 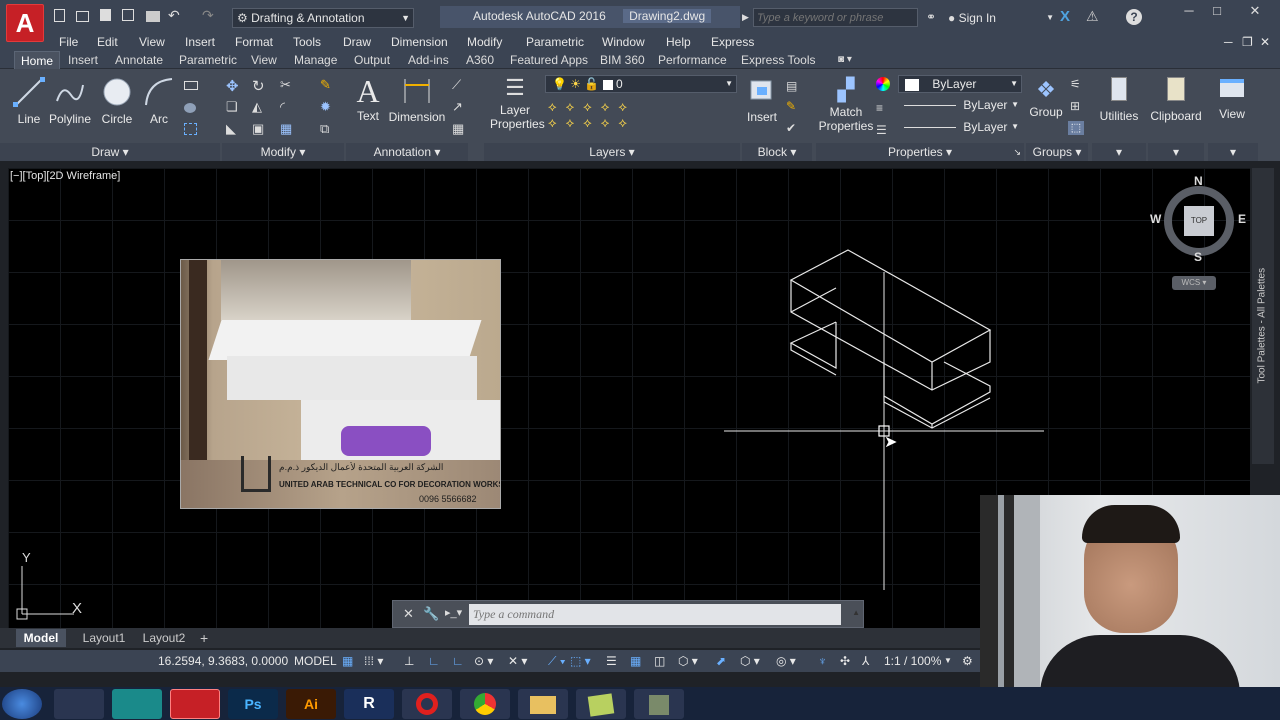 What do you see at coordinates (1017, 152) in the screenshot?
I see `dialog-launcher-icon: ↘` at bounding box center [1017, 152].